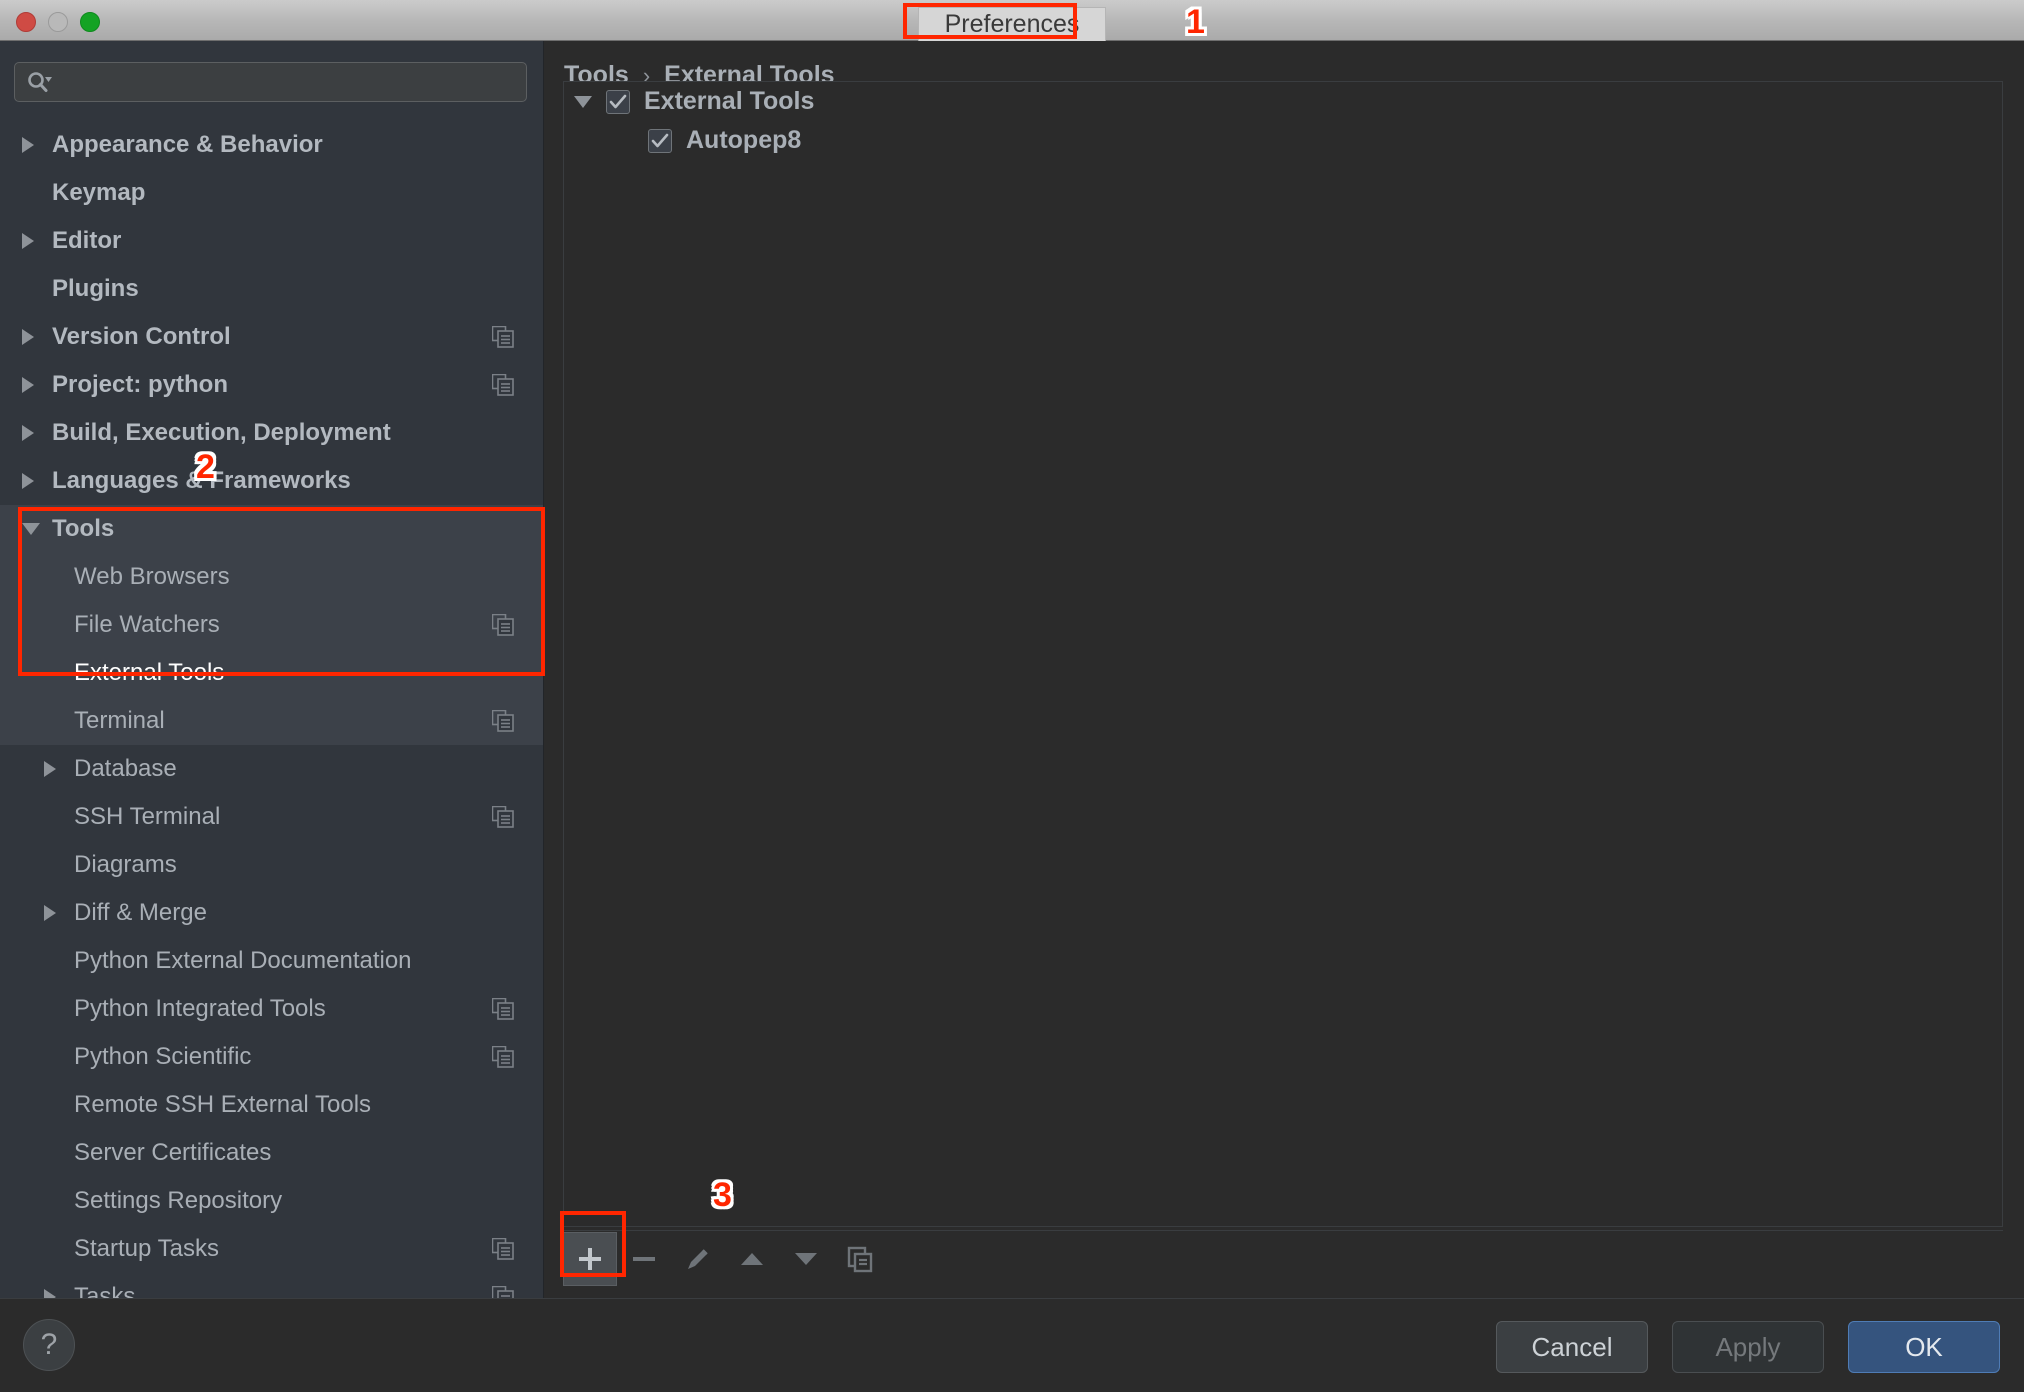 This screenshot has width=2024, height=1392. Describe the element at coordinates (271, 769) in the screenshot. I see `sidebar-item-database: Database` at that location.